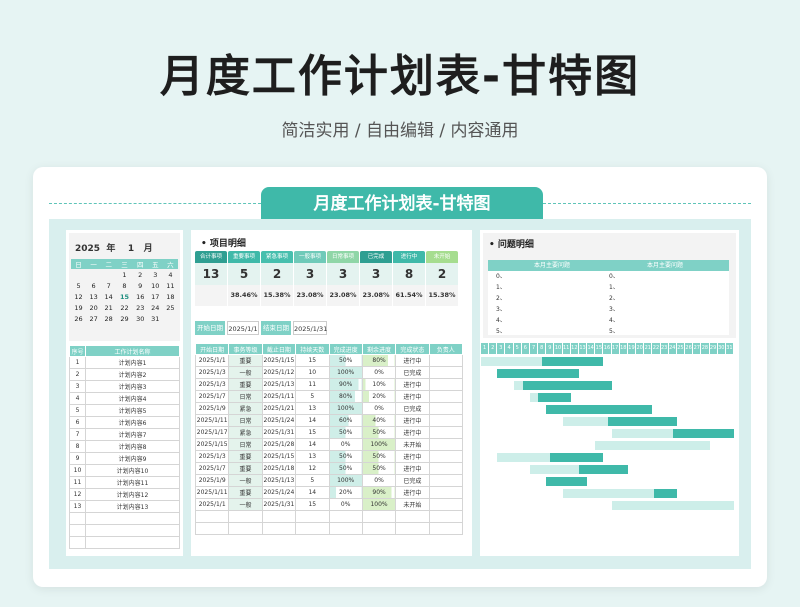 This screenshot has height=607, width=800. Describe the element at coordinates (212, 456) in the screenshot. I see `table-cell: 2025/1/3` at that location.